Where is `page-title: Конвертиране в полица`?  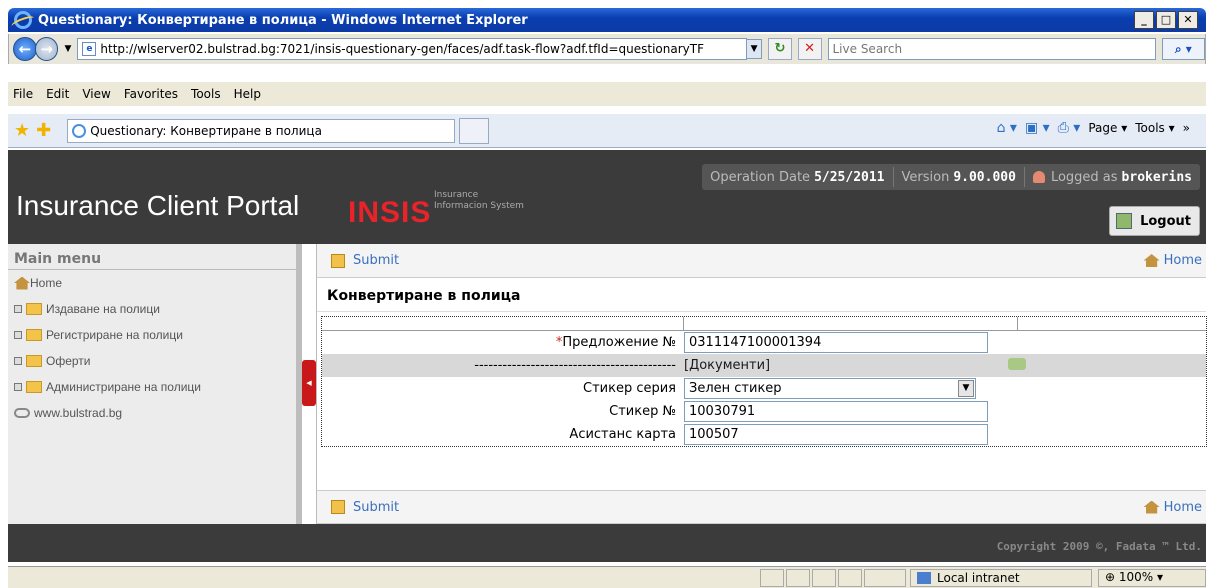
page-title: Конвертиране в полица is located at coordinates (761, 295).